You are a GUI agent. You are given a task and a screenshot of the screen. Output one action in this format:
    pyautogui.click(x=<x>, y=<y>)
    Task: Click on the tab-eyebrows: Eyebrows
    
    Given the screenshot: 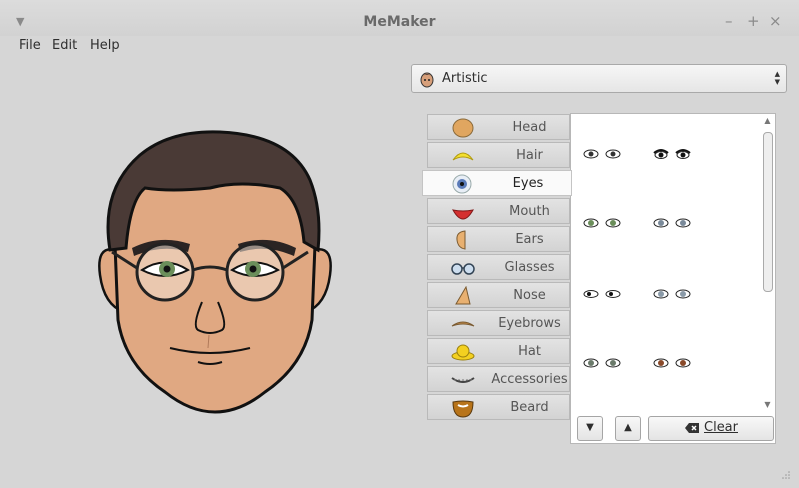 What is the action you would take?
    pyautogui.click(x=498, y=323)
    